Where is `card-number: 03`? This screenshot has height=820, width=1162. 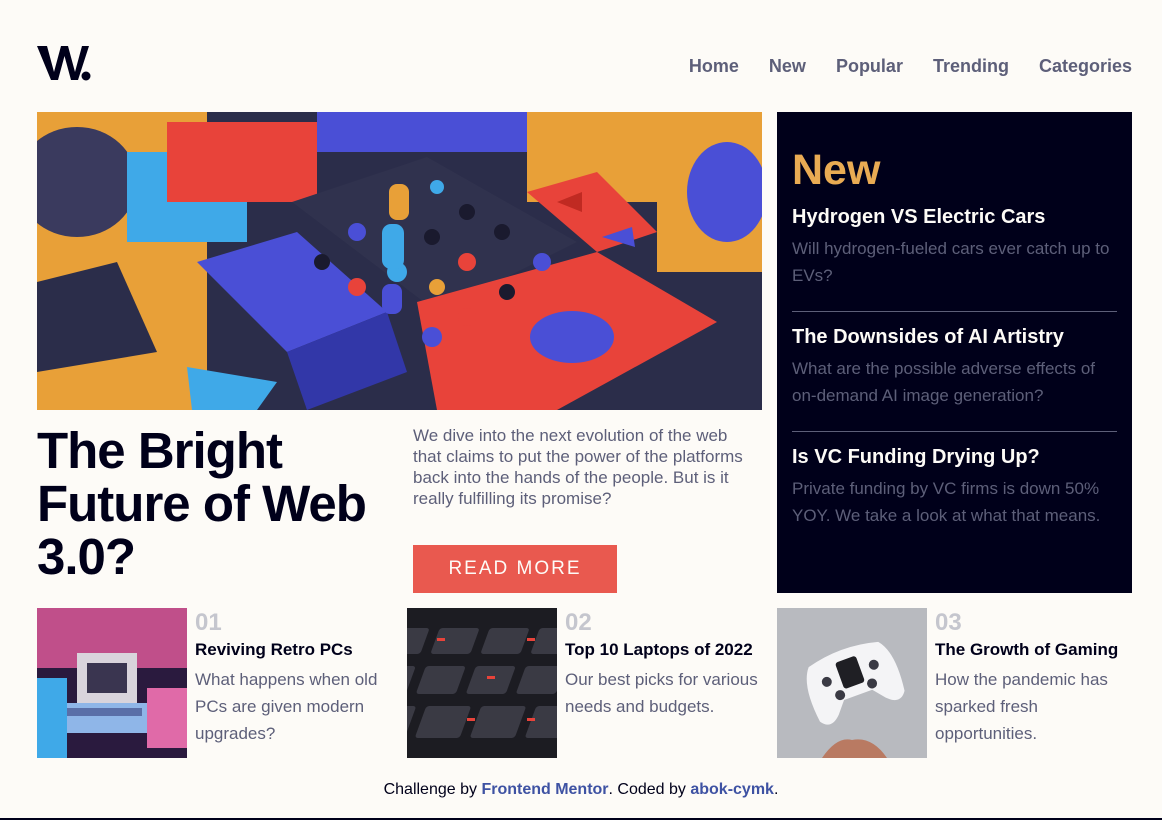
card-number: 03 is located at coordinates (948, 622).